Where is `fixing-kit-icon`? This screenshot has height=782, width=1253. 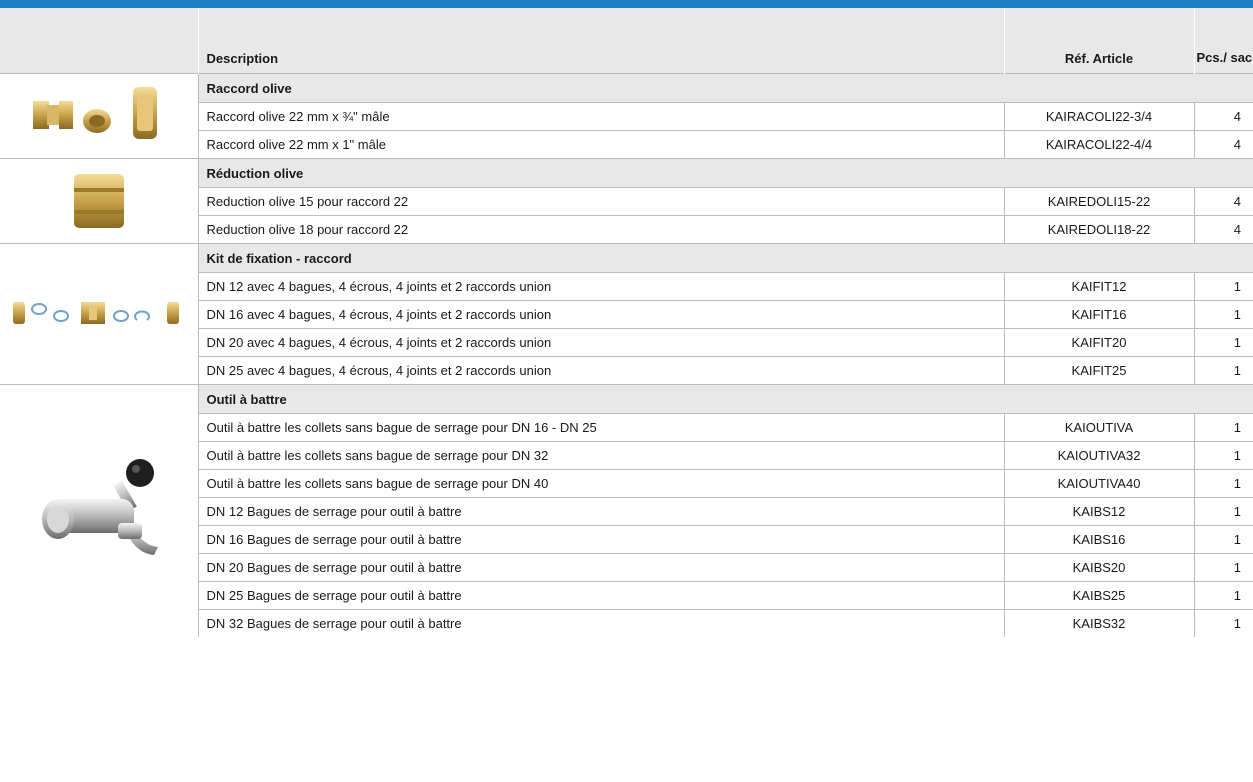
fixing-kit-icon is located at coordinates (95, 313).